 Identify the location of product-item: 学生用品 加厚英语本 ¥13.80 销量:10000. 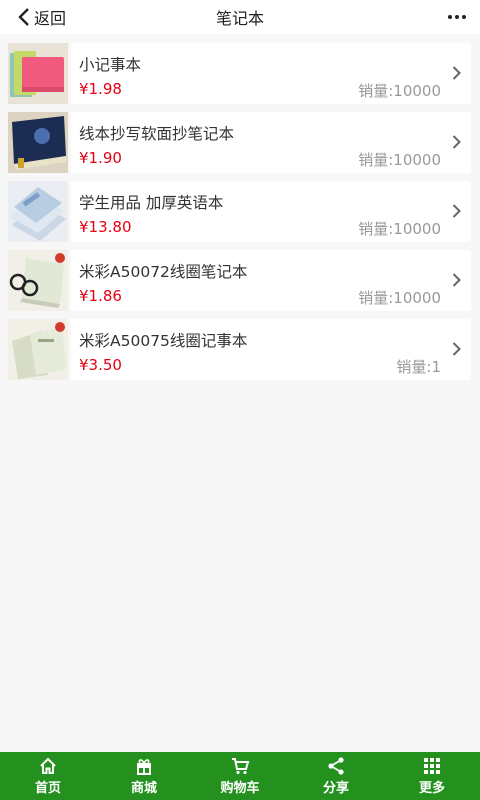
(239, 211).